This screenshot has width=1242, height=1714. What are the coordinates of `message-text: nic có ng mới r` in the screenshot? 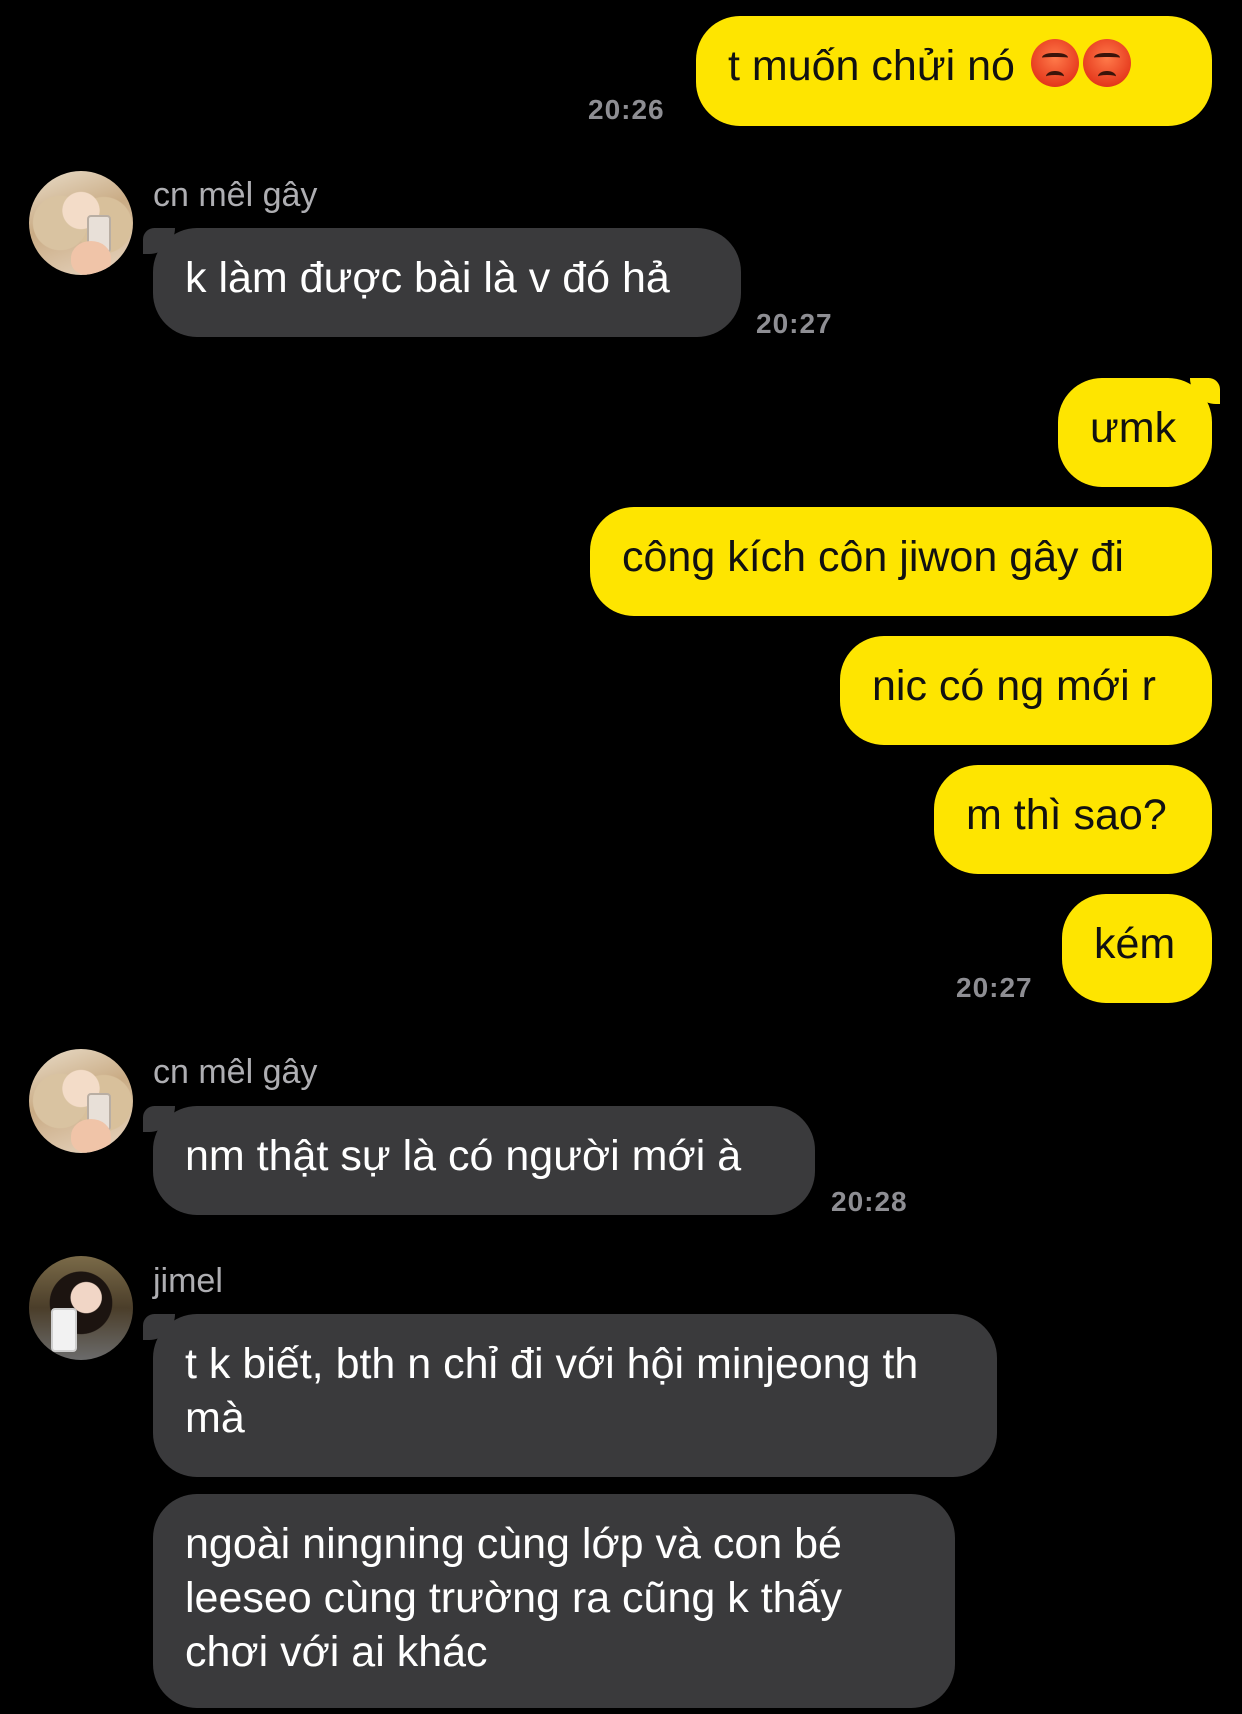 It's located at (1014, 686).